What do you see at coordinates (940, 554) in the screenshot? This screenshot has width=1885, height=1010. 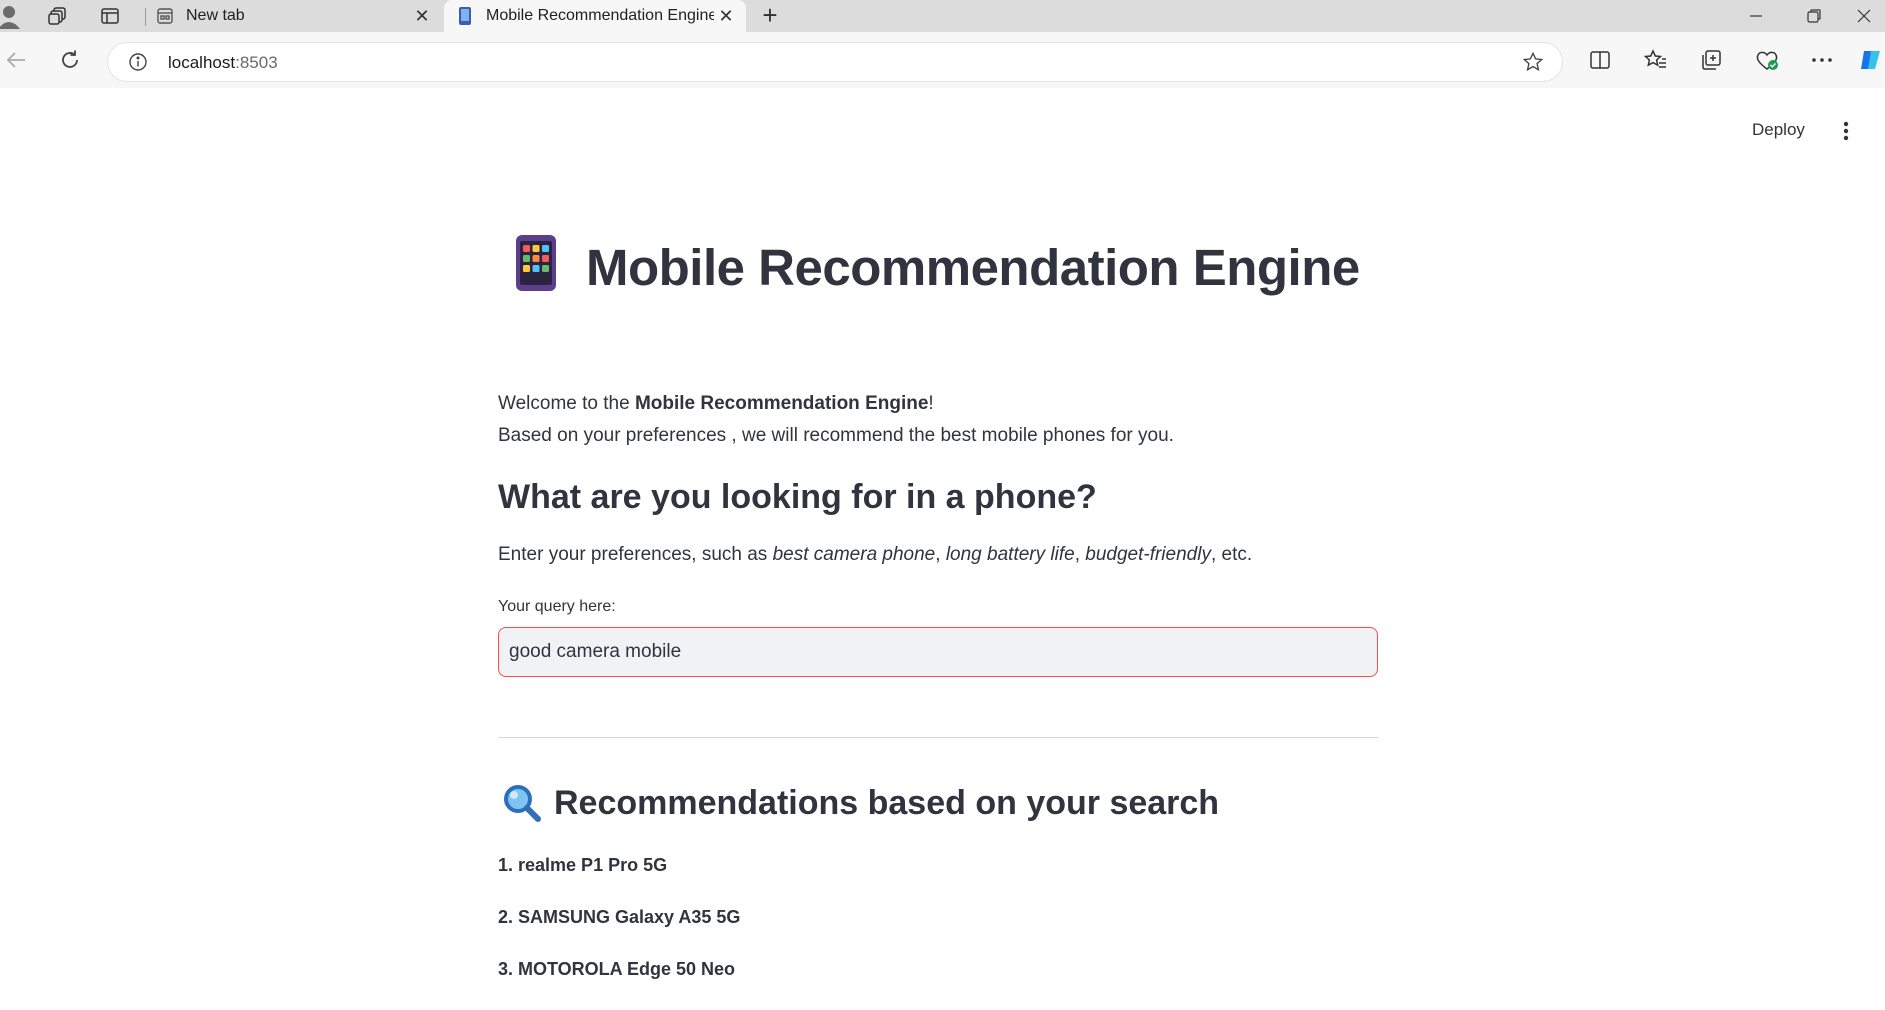 I see `hint-sep-1: ,` at bounding box center [940, 554].